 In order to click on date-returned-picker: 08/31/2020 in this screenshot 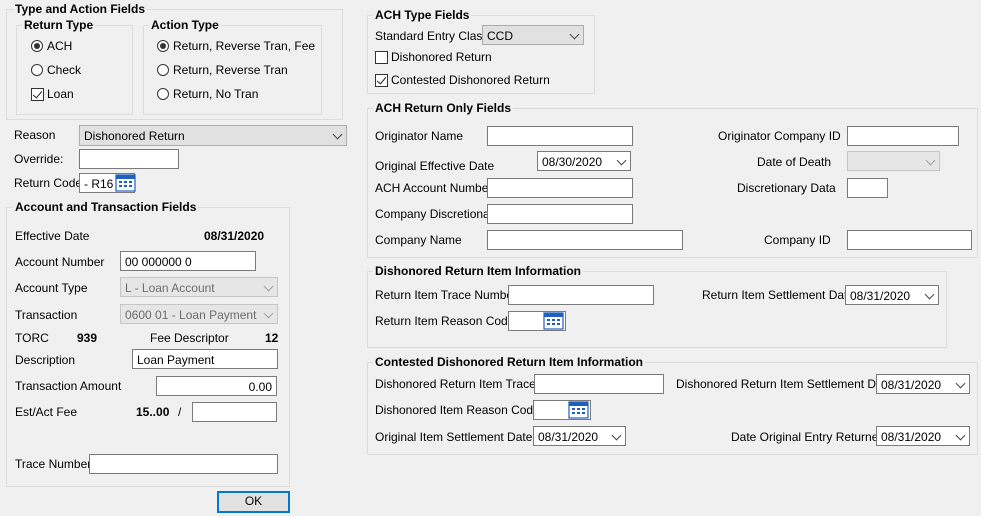, I will do `click(923, 436)`.